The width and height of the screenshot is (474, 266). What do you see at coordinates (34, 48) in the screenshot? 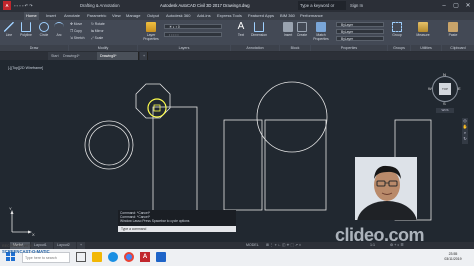
I see `panel-draw-label: Draw` at bounding box center [34, 48].